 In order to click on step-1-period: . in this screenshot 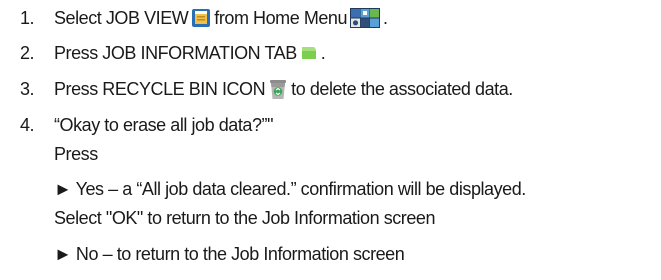, I will do `click(385, 18)`.